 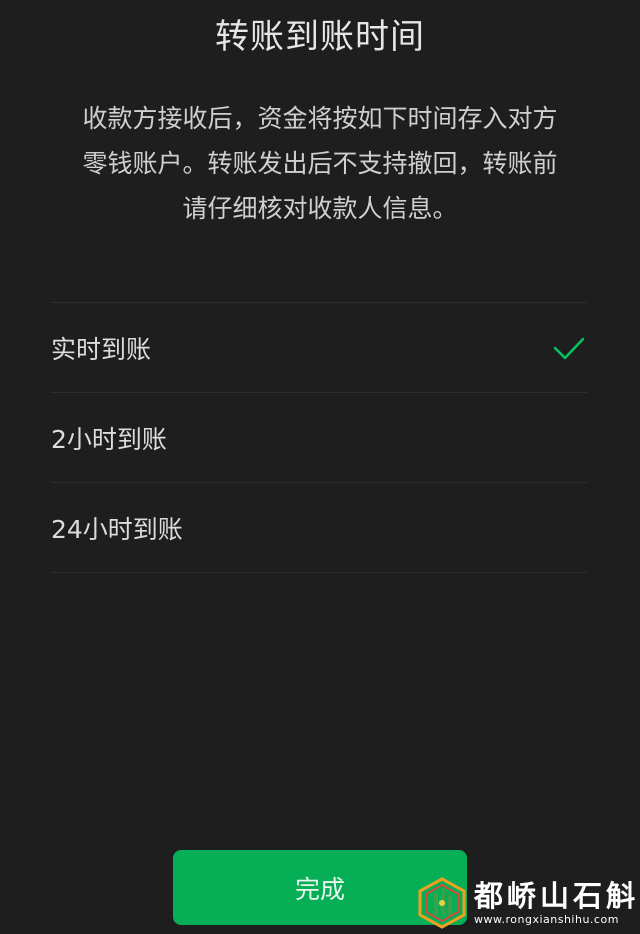 I want to click on option-realtime: 实时到账, so click(x=319, y=347).